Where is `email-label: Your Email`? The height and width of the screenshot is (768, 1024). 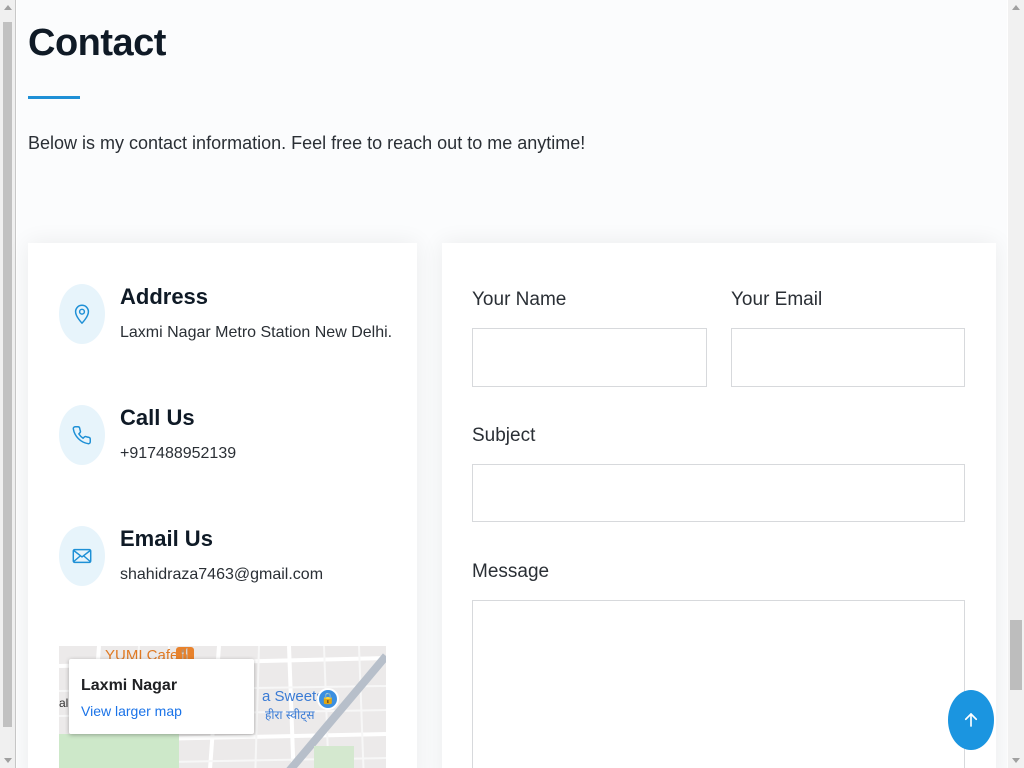
email-label: Your Email is located at coordinates (777, 299).